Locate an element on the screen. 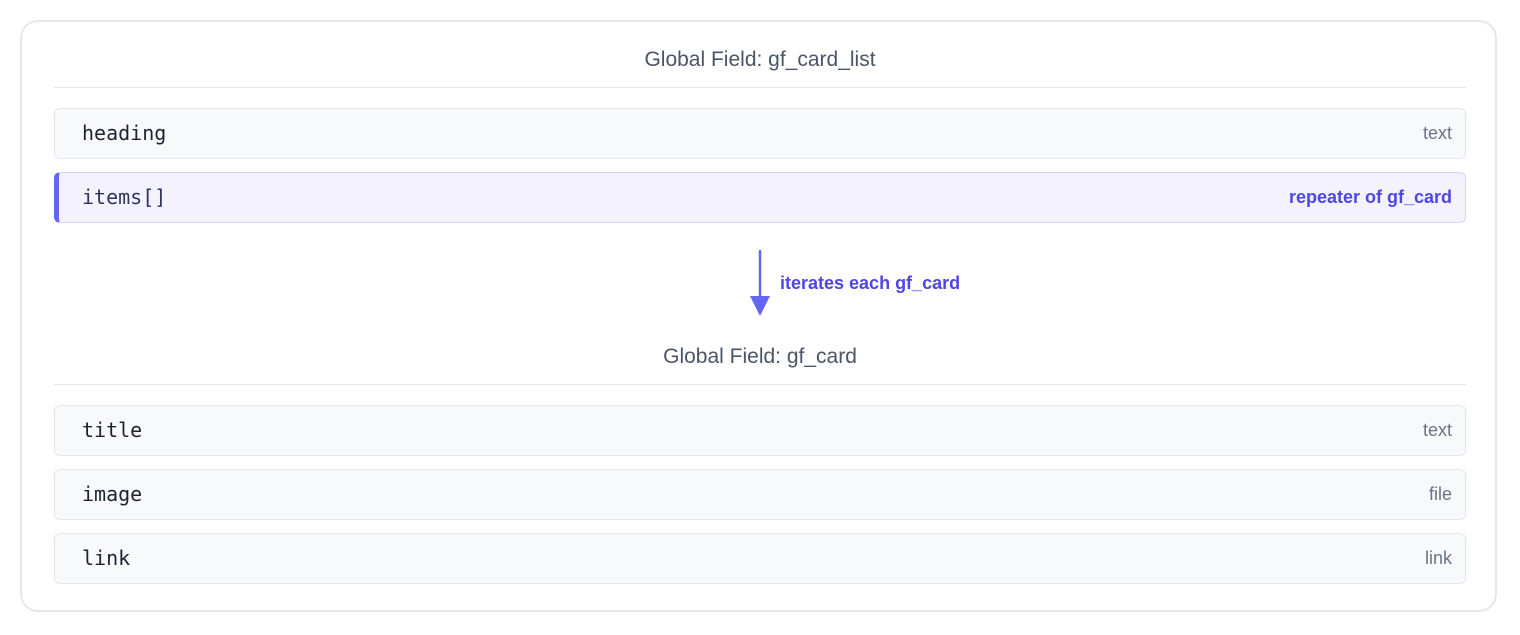 This screenshot has height=635, width=1520. relation-label: iterates each gf_card is located at coordinates (870, 283).